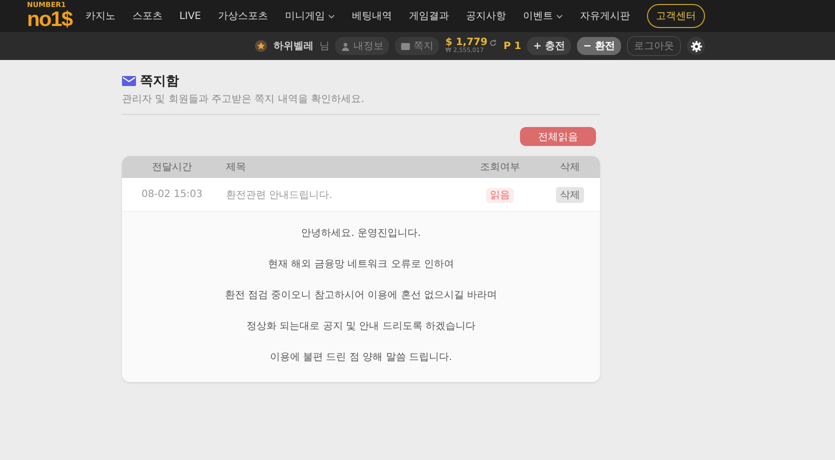 The image size is (835, 460). Describe the element at coordinates (654, 46) in the screenshot. I see `logout-button: 로그아웃` at that location.